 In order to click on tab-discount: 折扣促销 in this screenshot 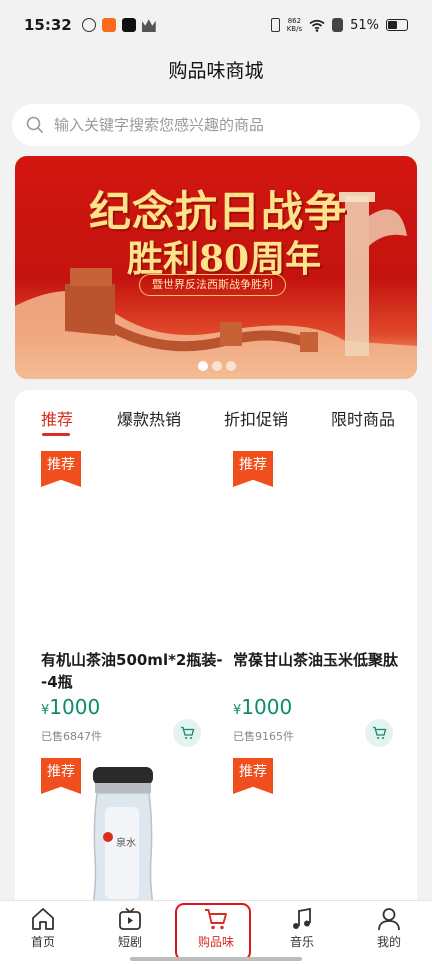, I will do `click(256, 418)`.